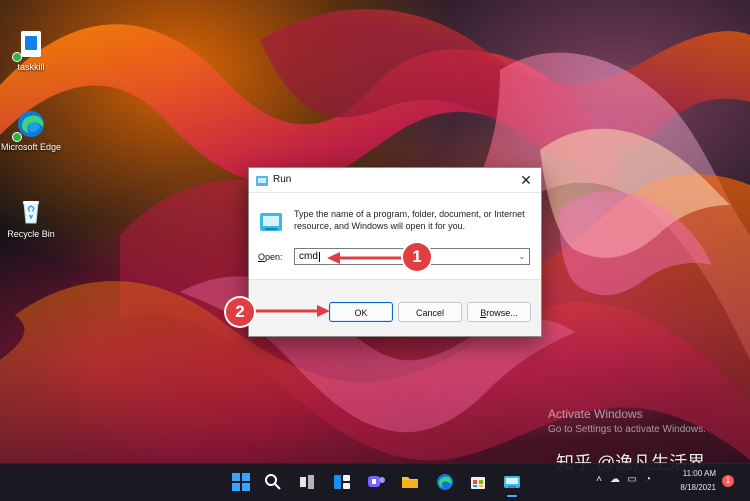  Describe the element at coordinates (319, 257) in the screenshot. I see `text-caret` at that location.